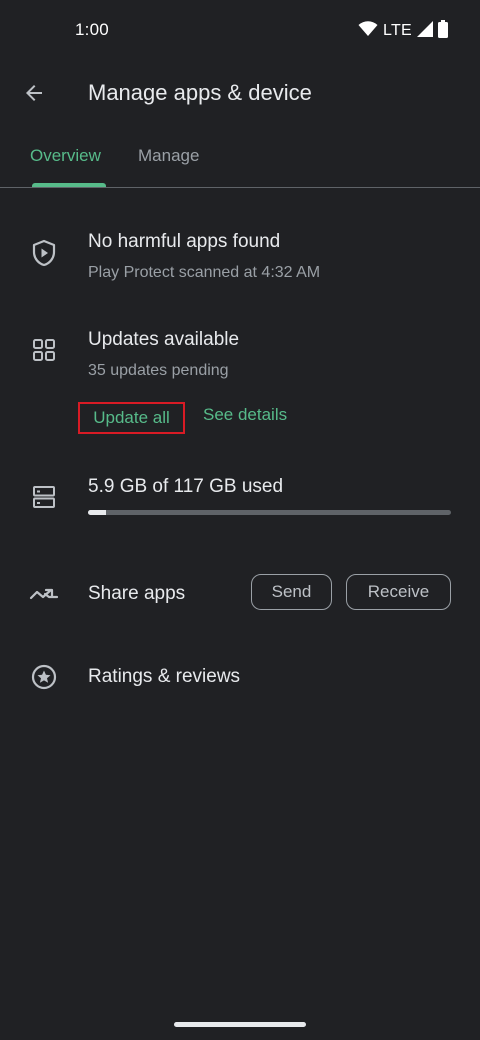 The width and height of the screenshot is (480, 1040). Describe the element at coordinates (245, 415) in the screenshot. I see `see-details-button: See details` at that location.